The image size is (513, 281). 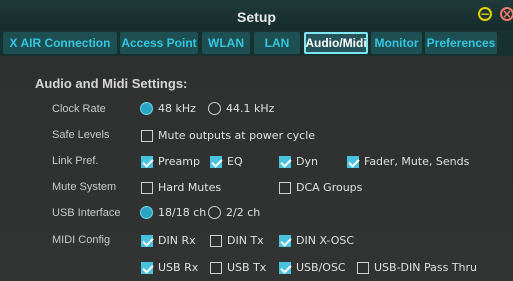 What do you see at coordinates (226, 161) in the screenshot?
I see `eq-checkbox: EQ` at bounding box center [226, 161].